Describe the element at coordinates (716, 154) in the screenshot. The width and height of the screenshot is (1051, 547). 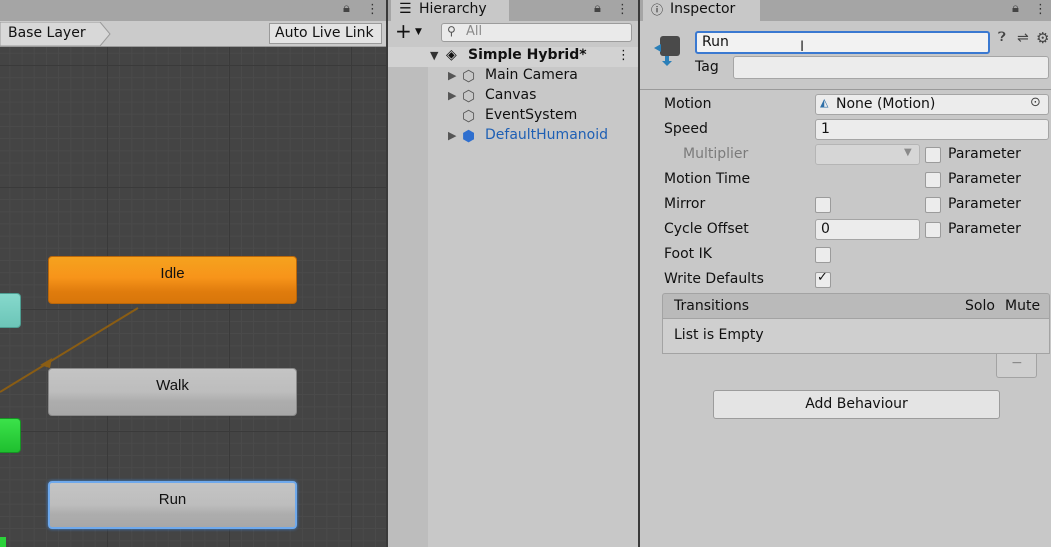
I see `multiplier-label: Multiplier` at that location.